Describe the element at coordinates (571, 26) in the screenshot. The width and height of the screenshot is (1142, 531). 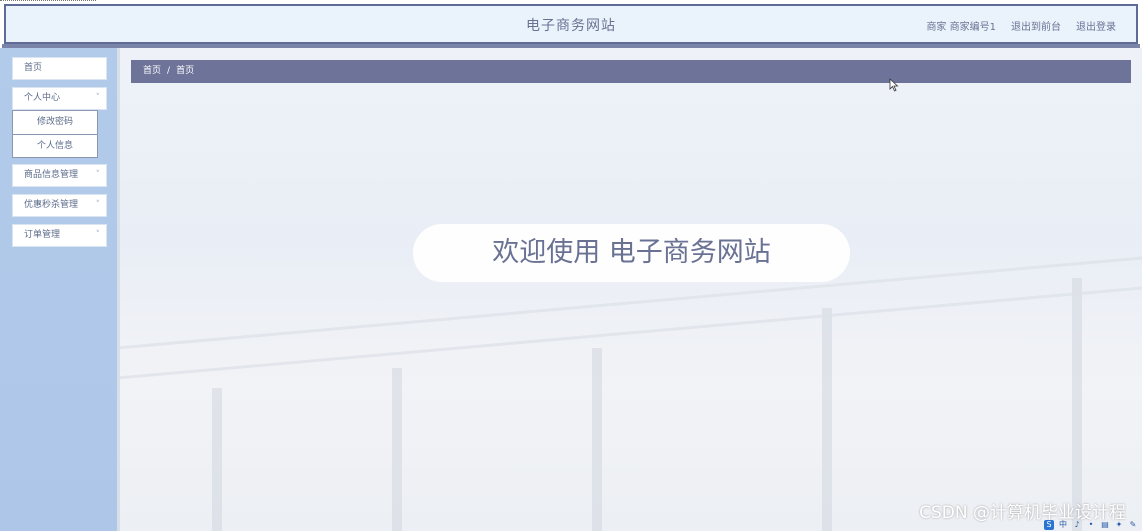
I see `top-header: 电子商务网站 商家 商家编号1 退出到前台 退出登录` at that location.